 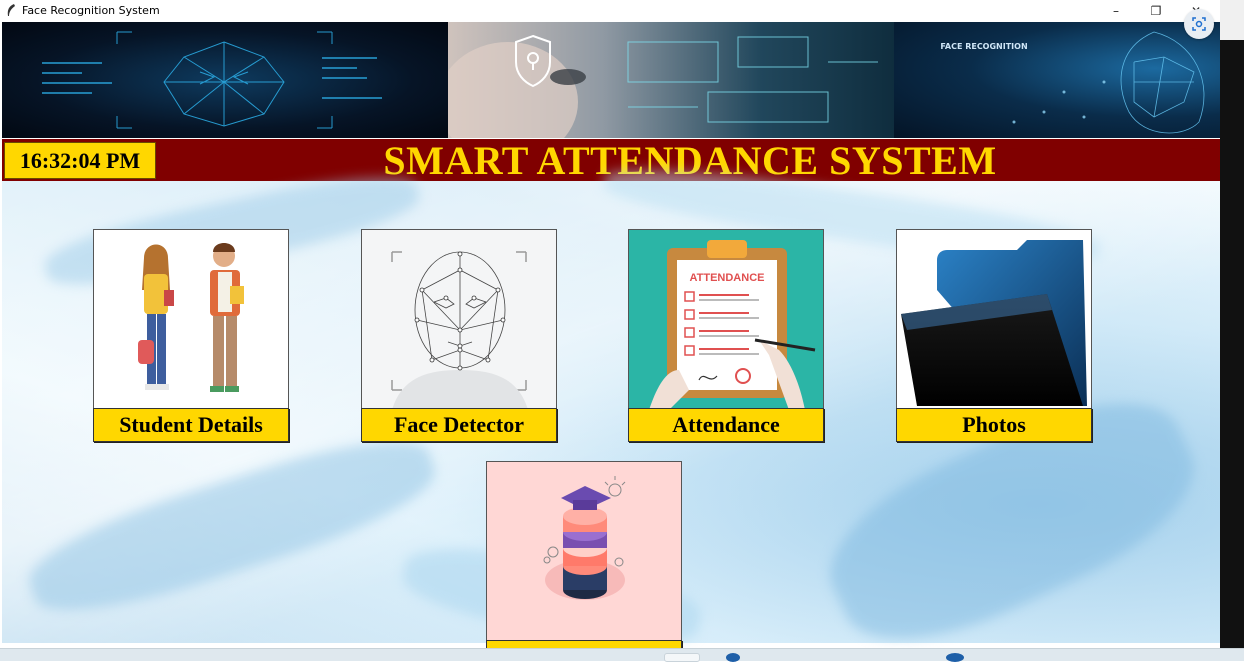 What do you see at coordinates (584, 551) in the screenshot?
I see `data-stack-illustration-icon` at bounding box center [584, 551].